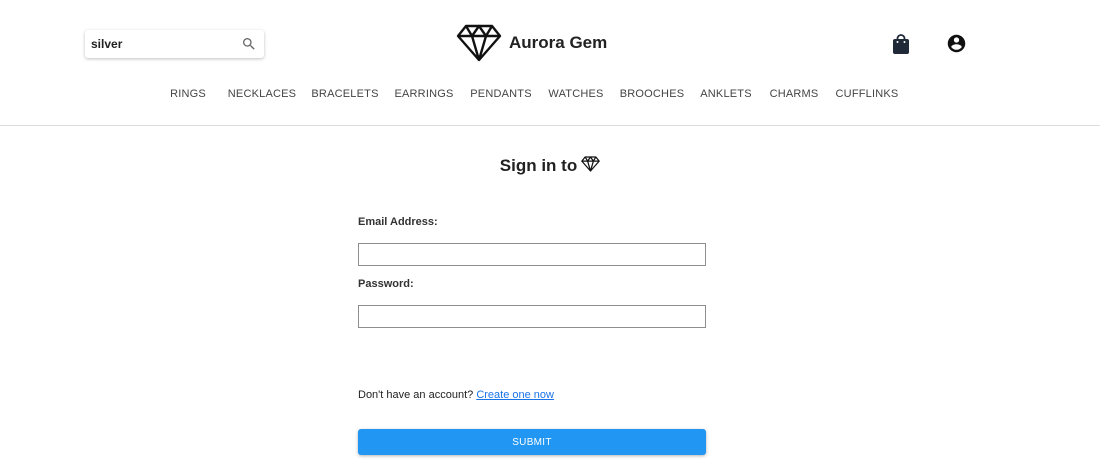 The height and width of the screenshot is (475, 1100). What do you see at coordinates (423, 94) in the screenshot?
I see `nav-item-earrings: EARRINGS` at bounding box center [423, 94].